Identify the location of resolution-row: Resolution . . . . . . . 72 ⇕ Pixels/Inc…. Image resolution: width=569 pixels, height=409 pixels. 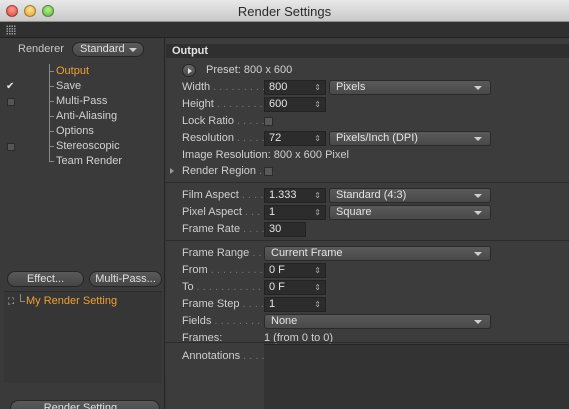
(375, 138).